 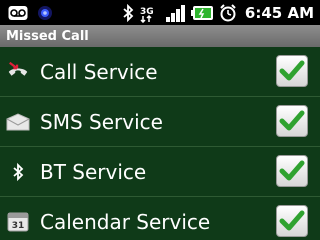 I want to click on alarm-icon, so click(x=228, y=12).